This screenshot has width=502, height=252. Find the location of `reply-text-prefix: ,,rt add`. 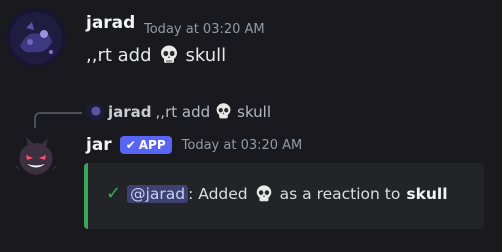

reply-text-prefix: ,,rt add is located at coordinates (183, 111).